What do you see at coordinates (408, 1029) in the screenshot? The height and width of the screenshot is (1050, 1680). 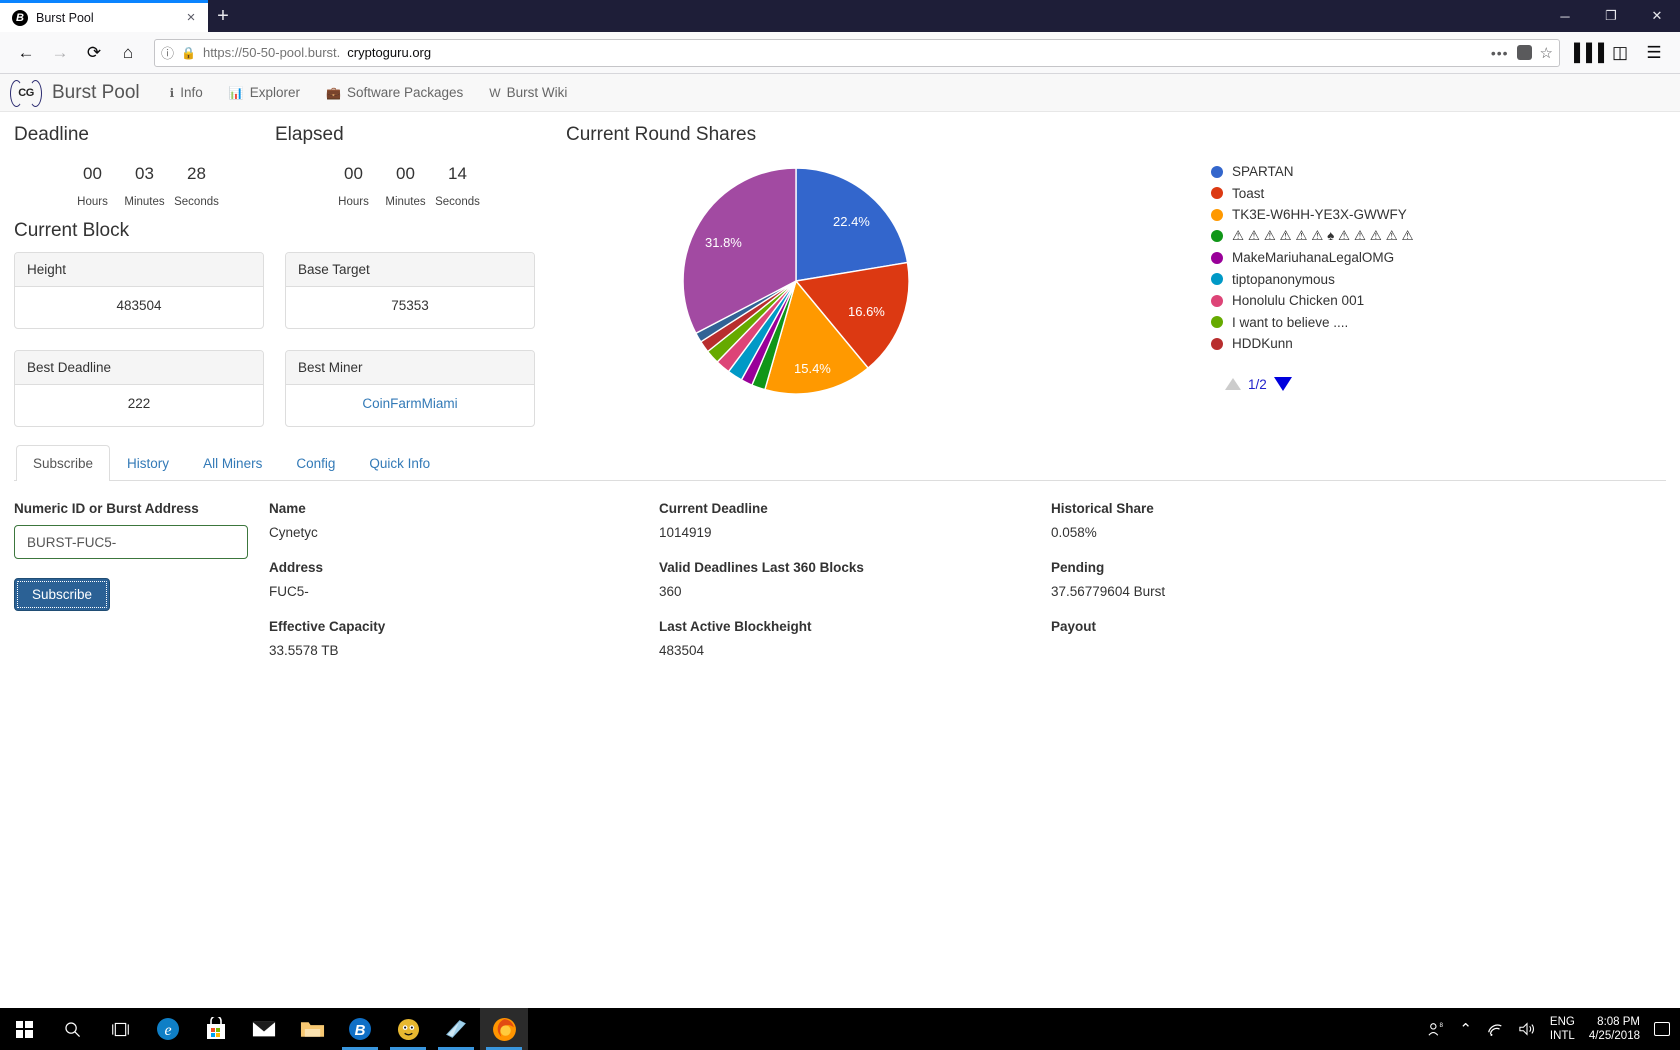 I see `taskbar-app-yellow` at bounding box center [408, 1029].